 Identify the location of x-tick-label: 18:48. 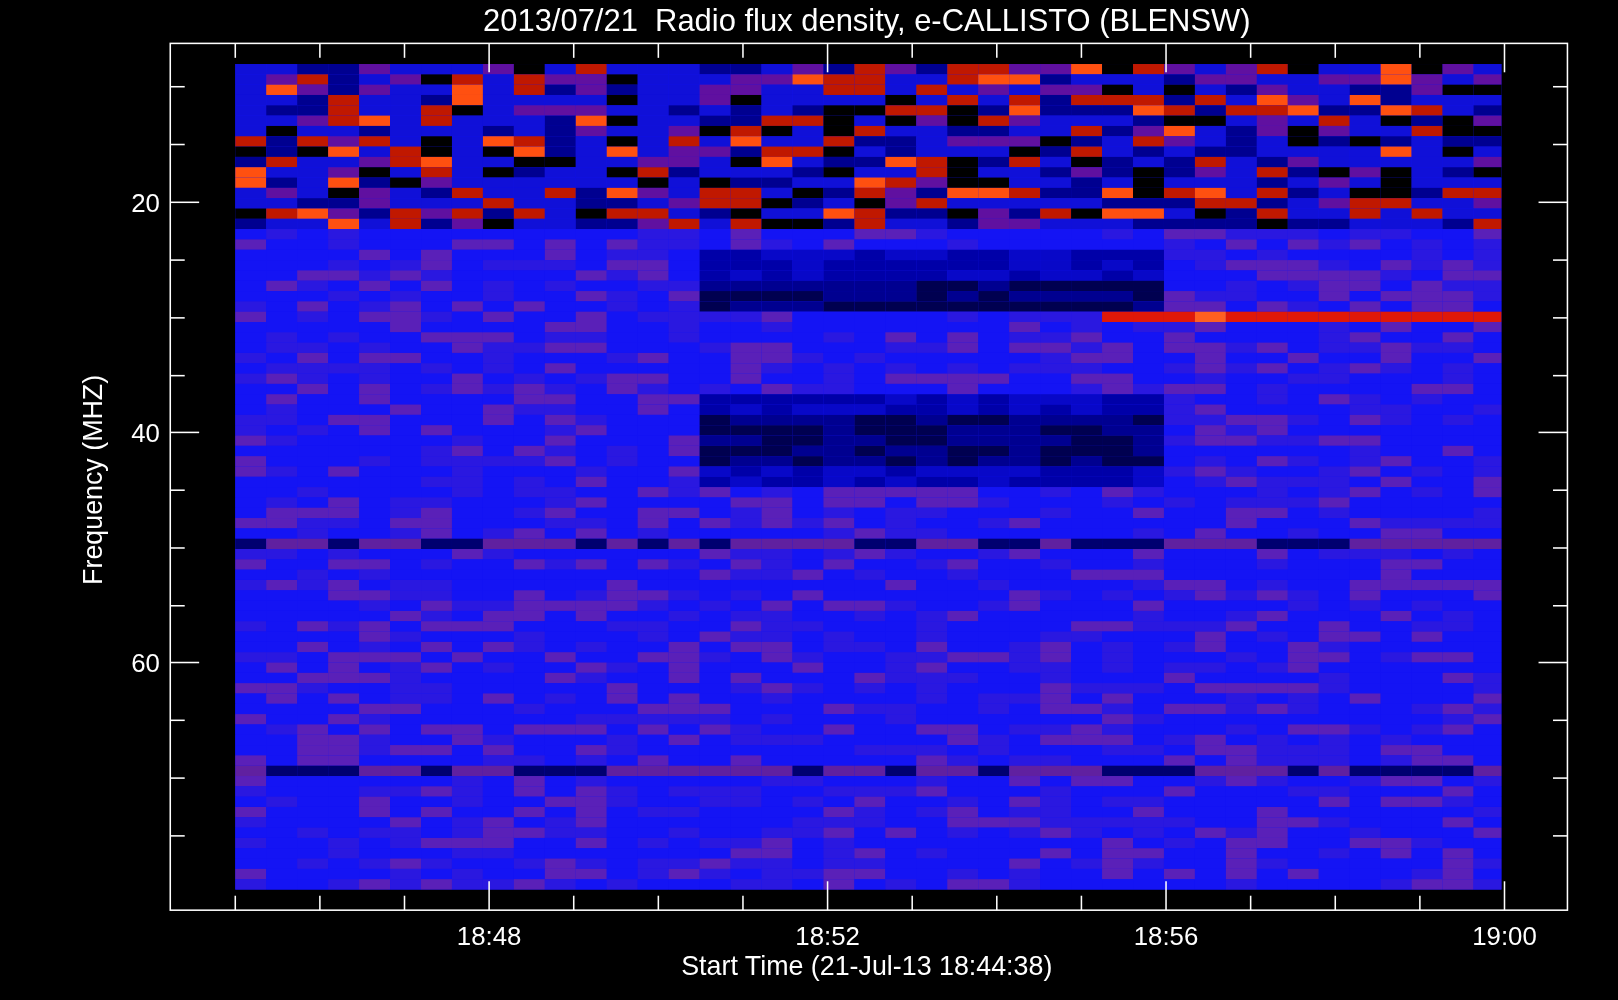
(489, 936).